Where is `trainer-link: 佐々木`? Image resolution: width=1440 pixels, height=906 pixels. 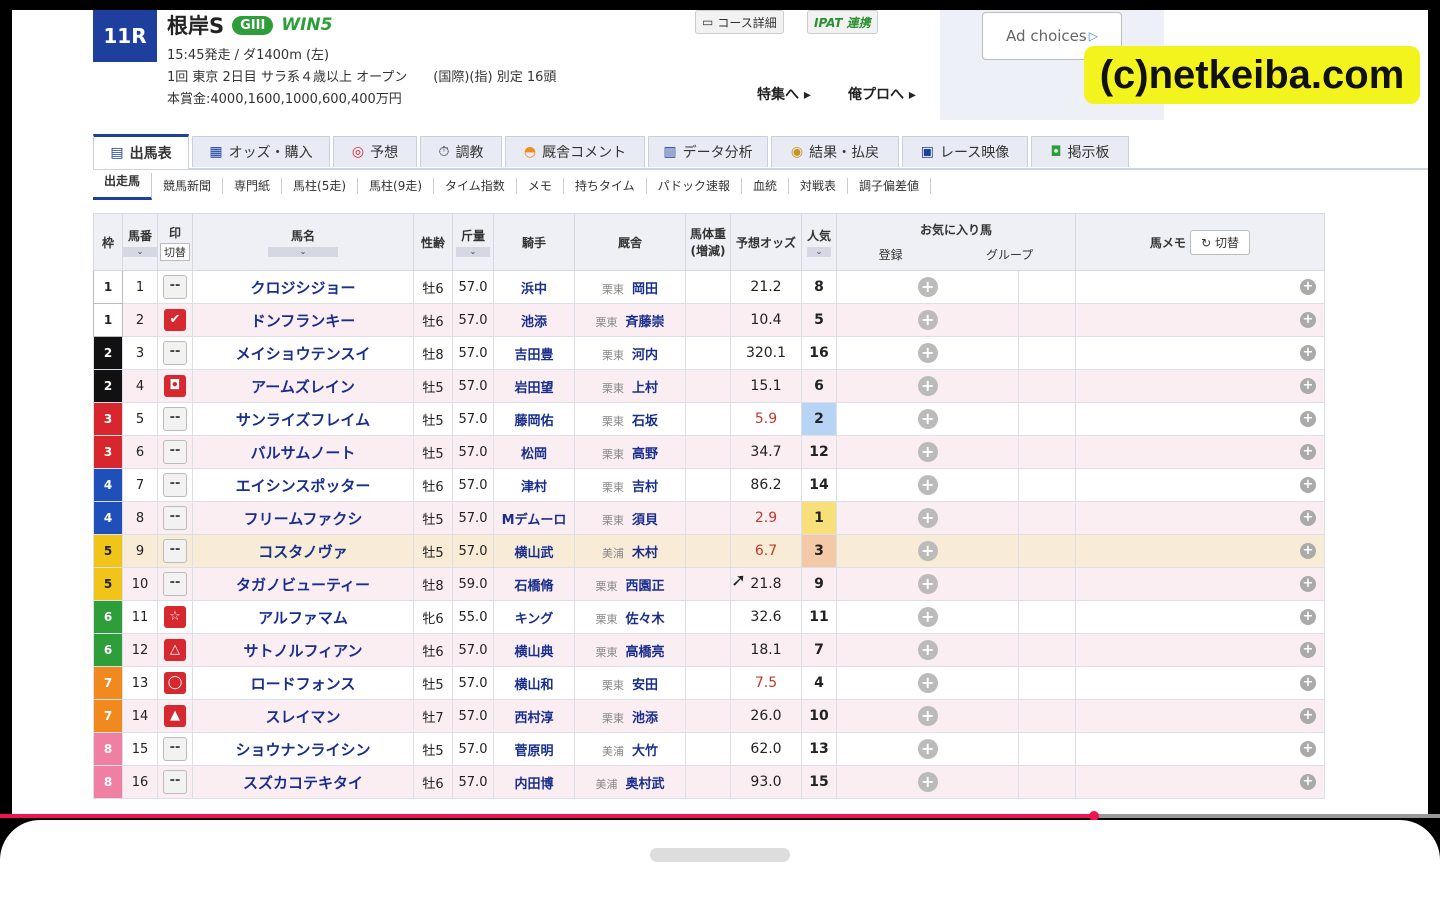
trainer-link: 佐々木 is located at coordinates (644, 619).